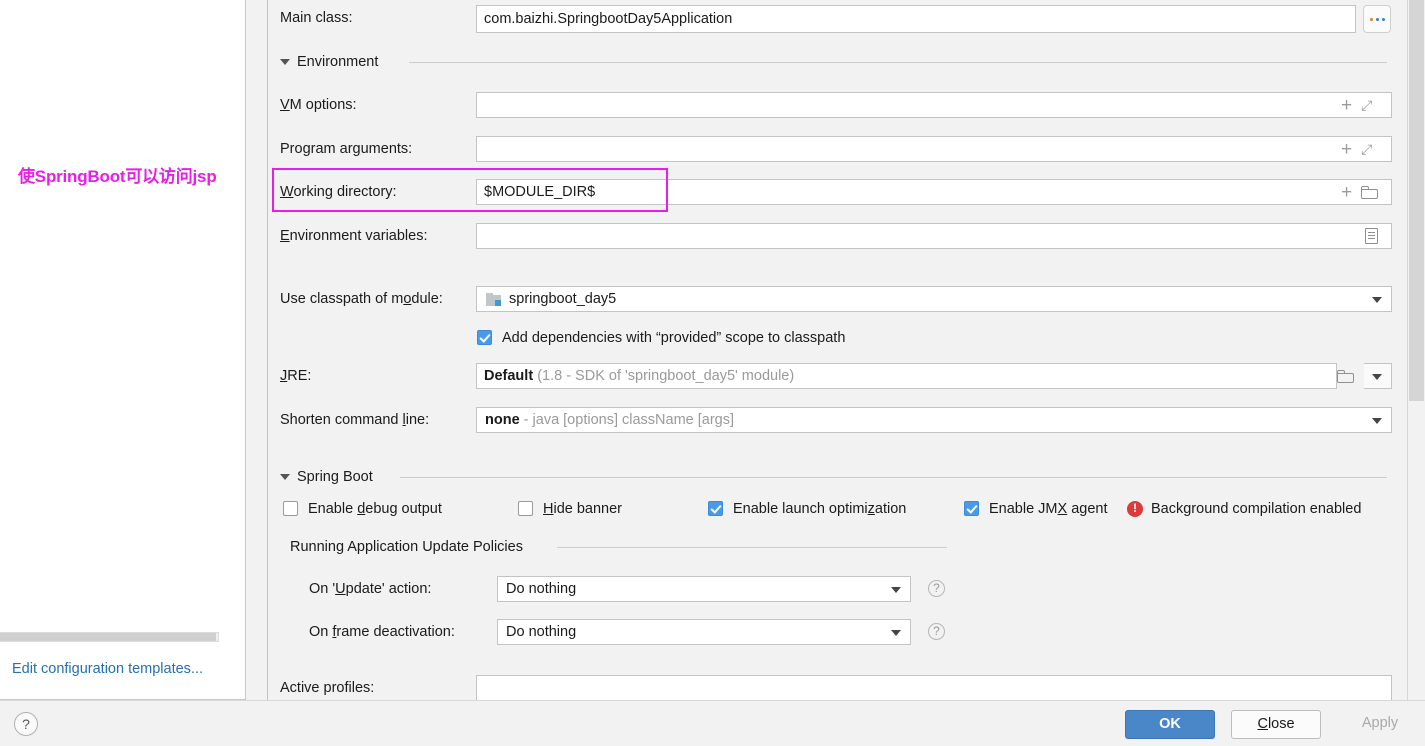 Image resolution: width=1425 pixels, height=746 pixels. Describe the element at coordinates (934, 105) in the screenshot. I see `vm-options-input` at that location.